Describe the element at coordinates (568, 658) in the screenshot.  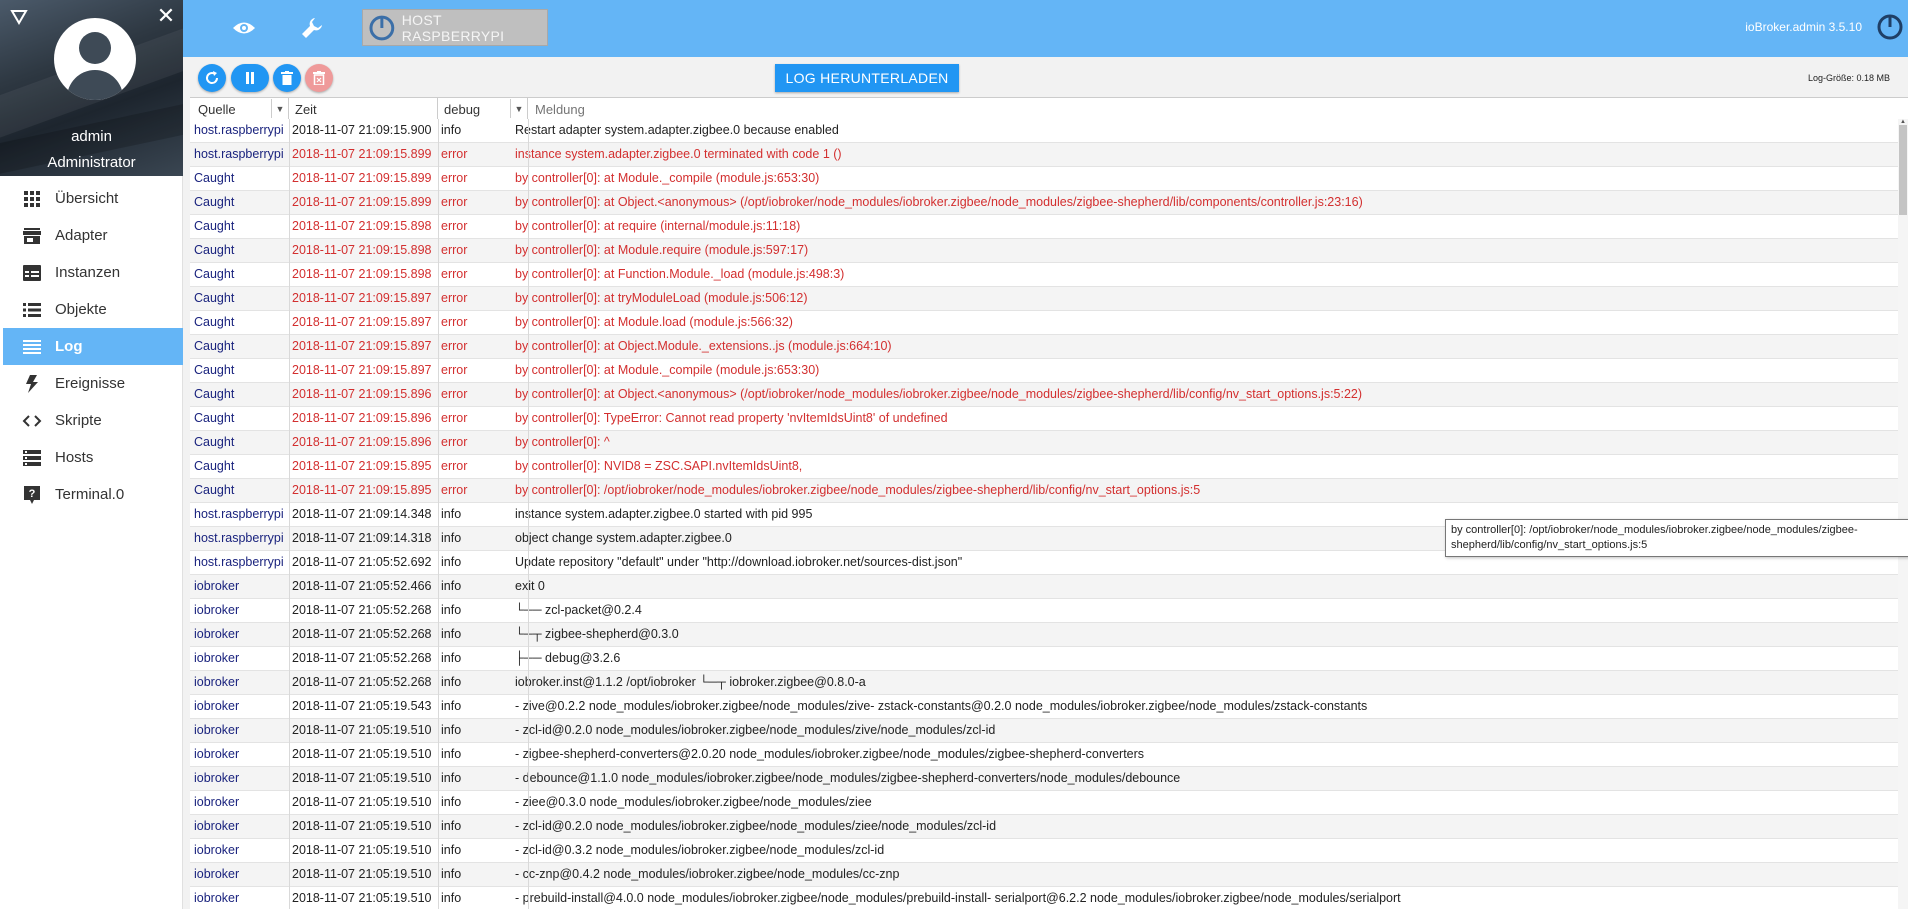
I see `log-message: ├── debug@3.2.6` at that location.